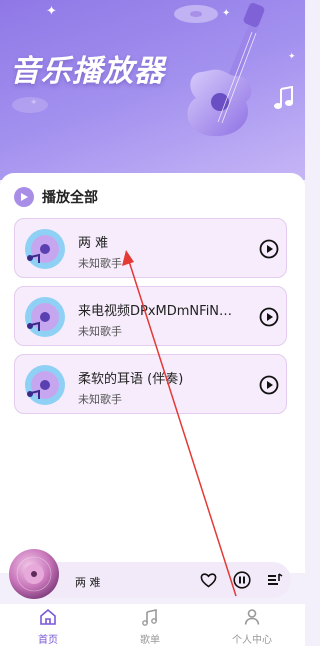 The width and height of the screenshot is (320, 646). I want to click on pause-circle-icon, so click(242, 580).